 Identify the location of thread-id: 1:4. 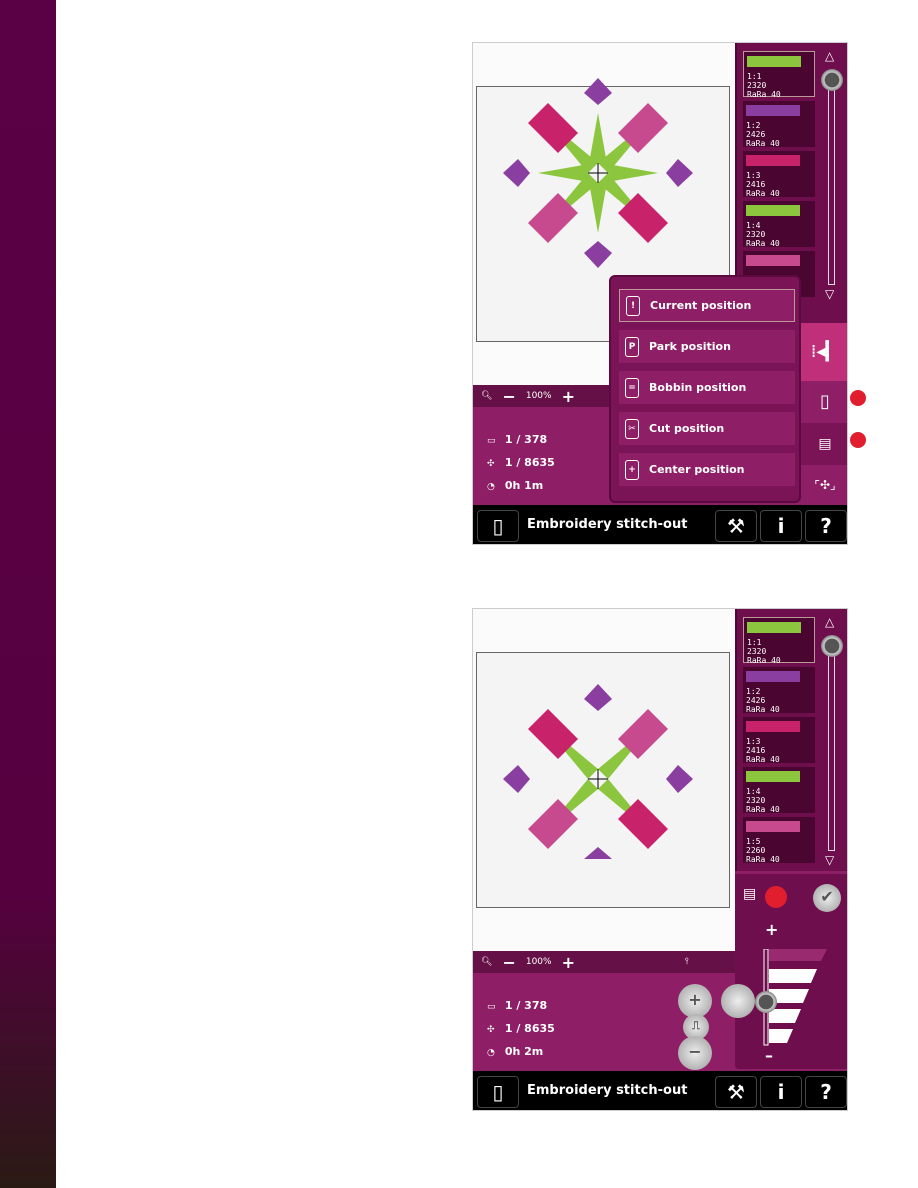
(753, 791).